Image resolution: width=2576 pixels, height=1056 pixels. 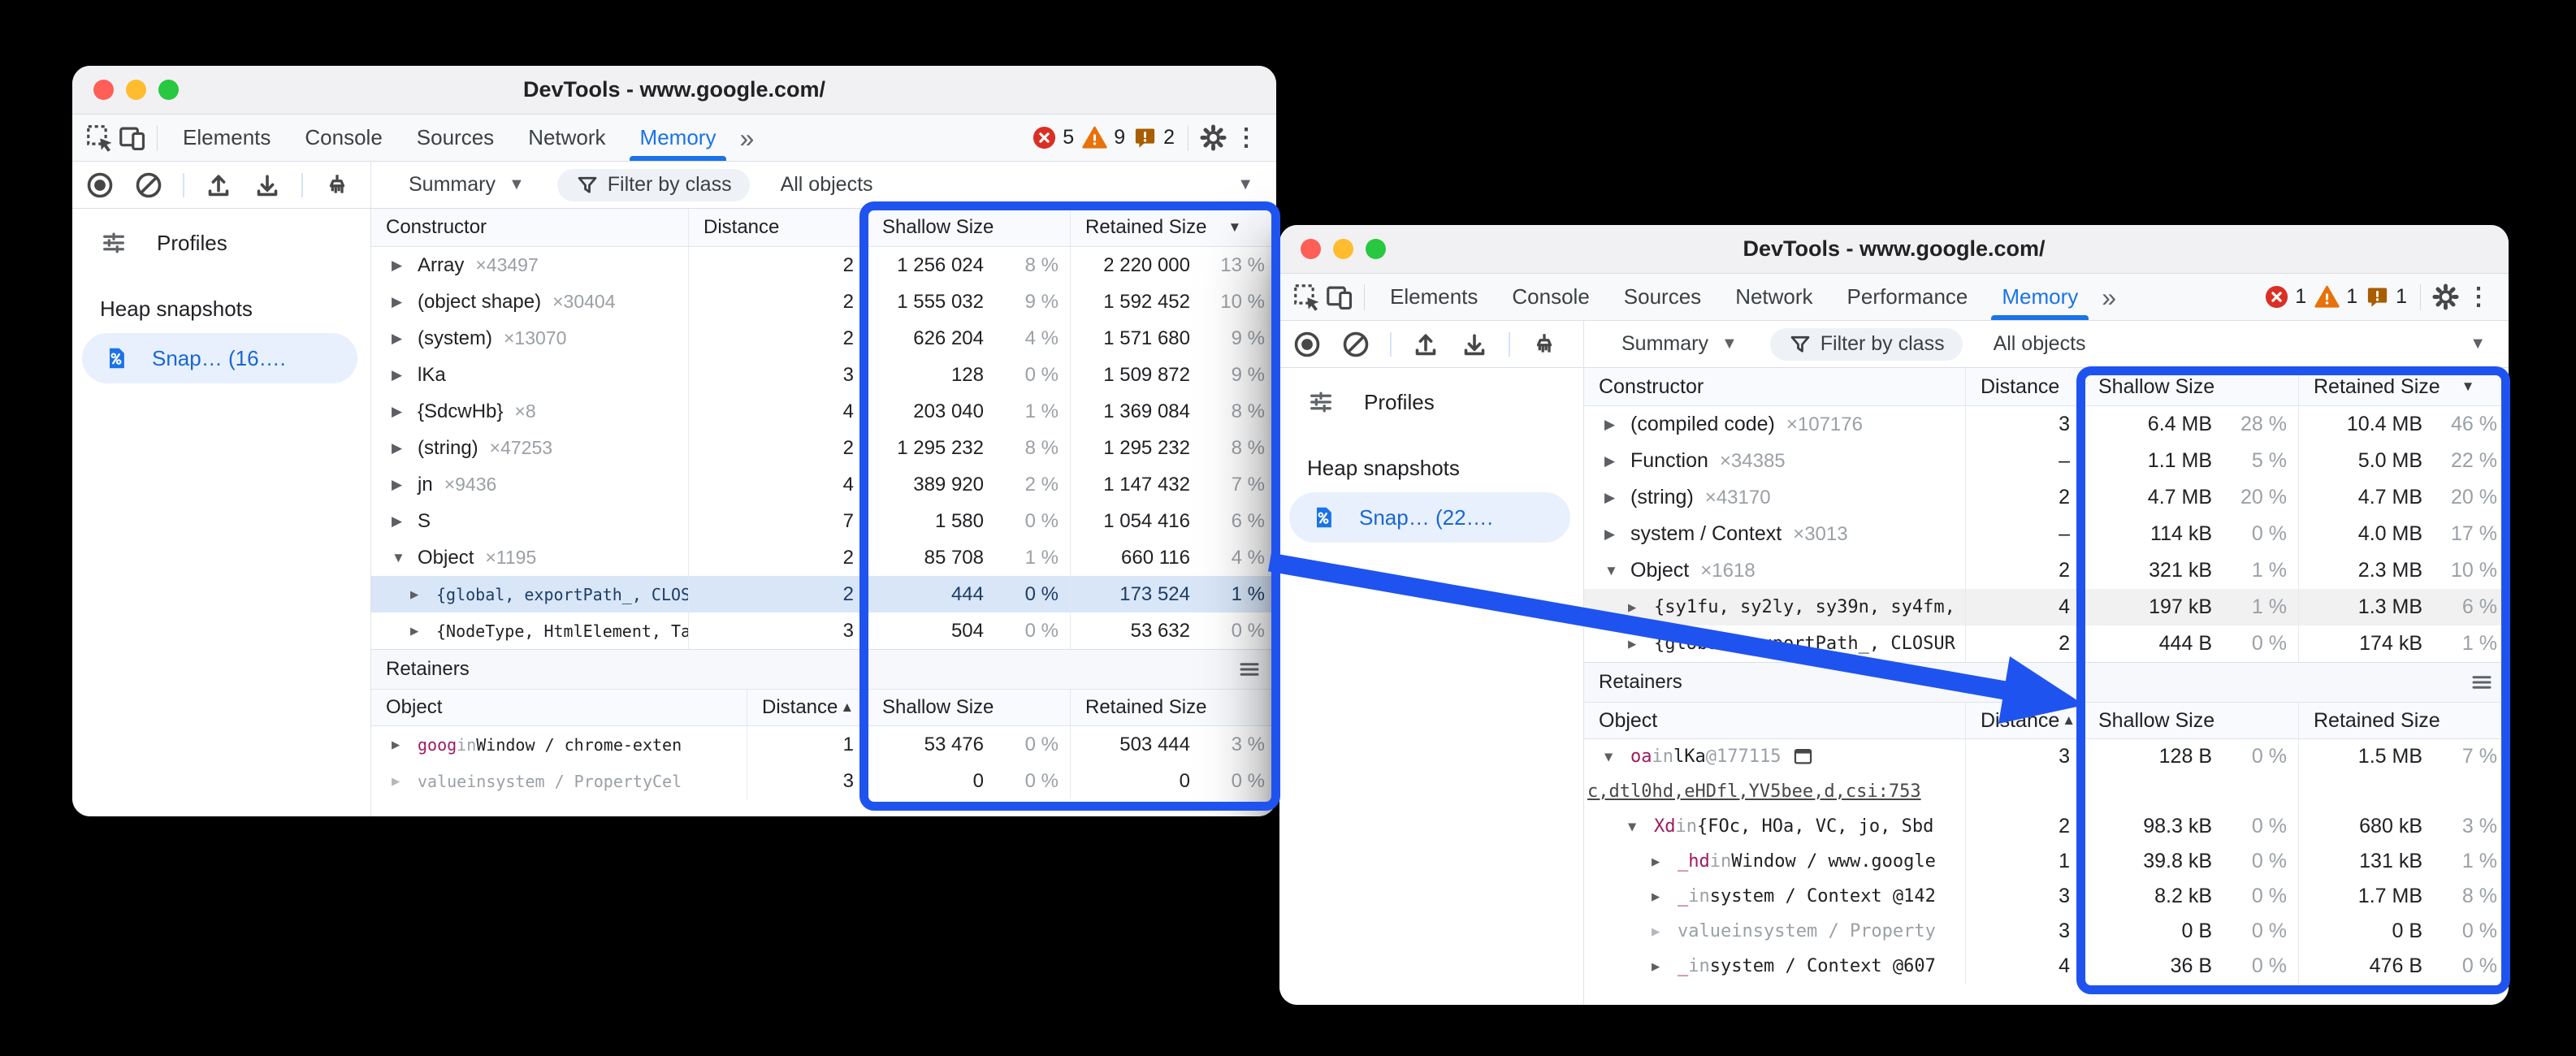 What do you see at coordinates (1103, 137) in the screenshot?
I see `warning-badge: 9` at bounding box center [1103, 137].